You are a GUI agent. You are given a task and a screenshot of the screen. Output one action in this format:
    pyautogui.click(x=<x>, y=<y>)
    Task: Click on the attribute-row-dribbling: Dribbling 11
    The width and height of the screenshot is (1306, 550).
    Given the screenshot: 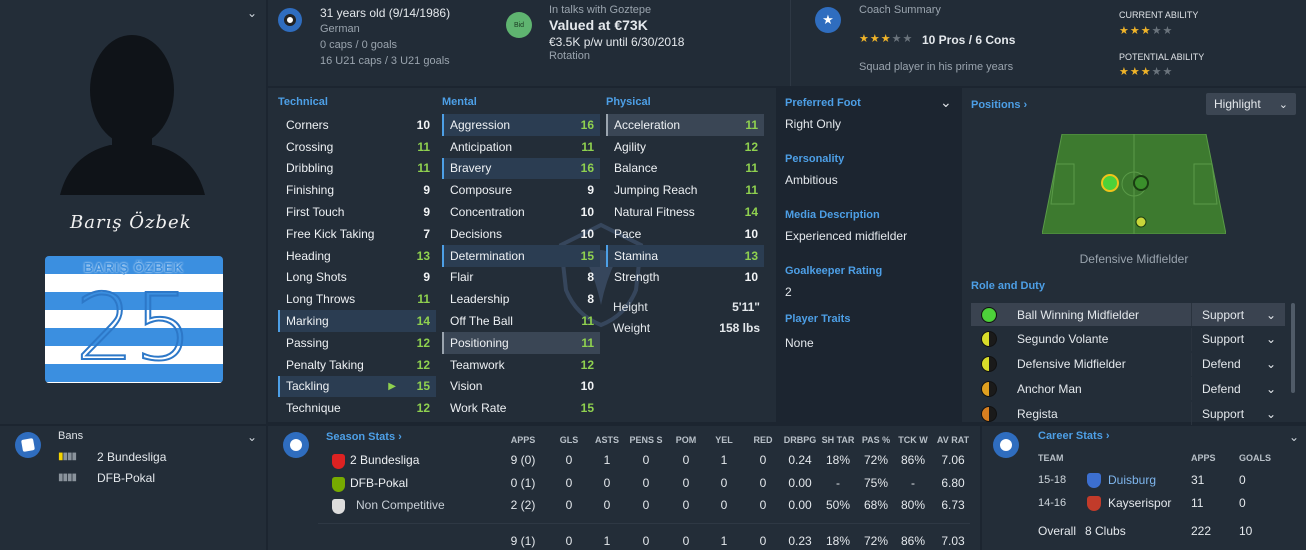 What is the action you would take?
    pyautogui.click(x=357, y=169)
    